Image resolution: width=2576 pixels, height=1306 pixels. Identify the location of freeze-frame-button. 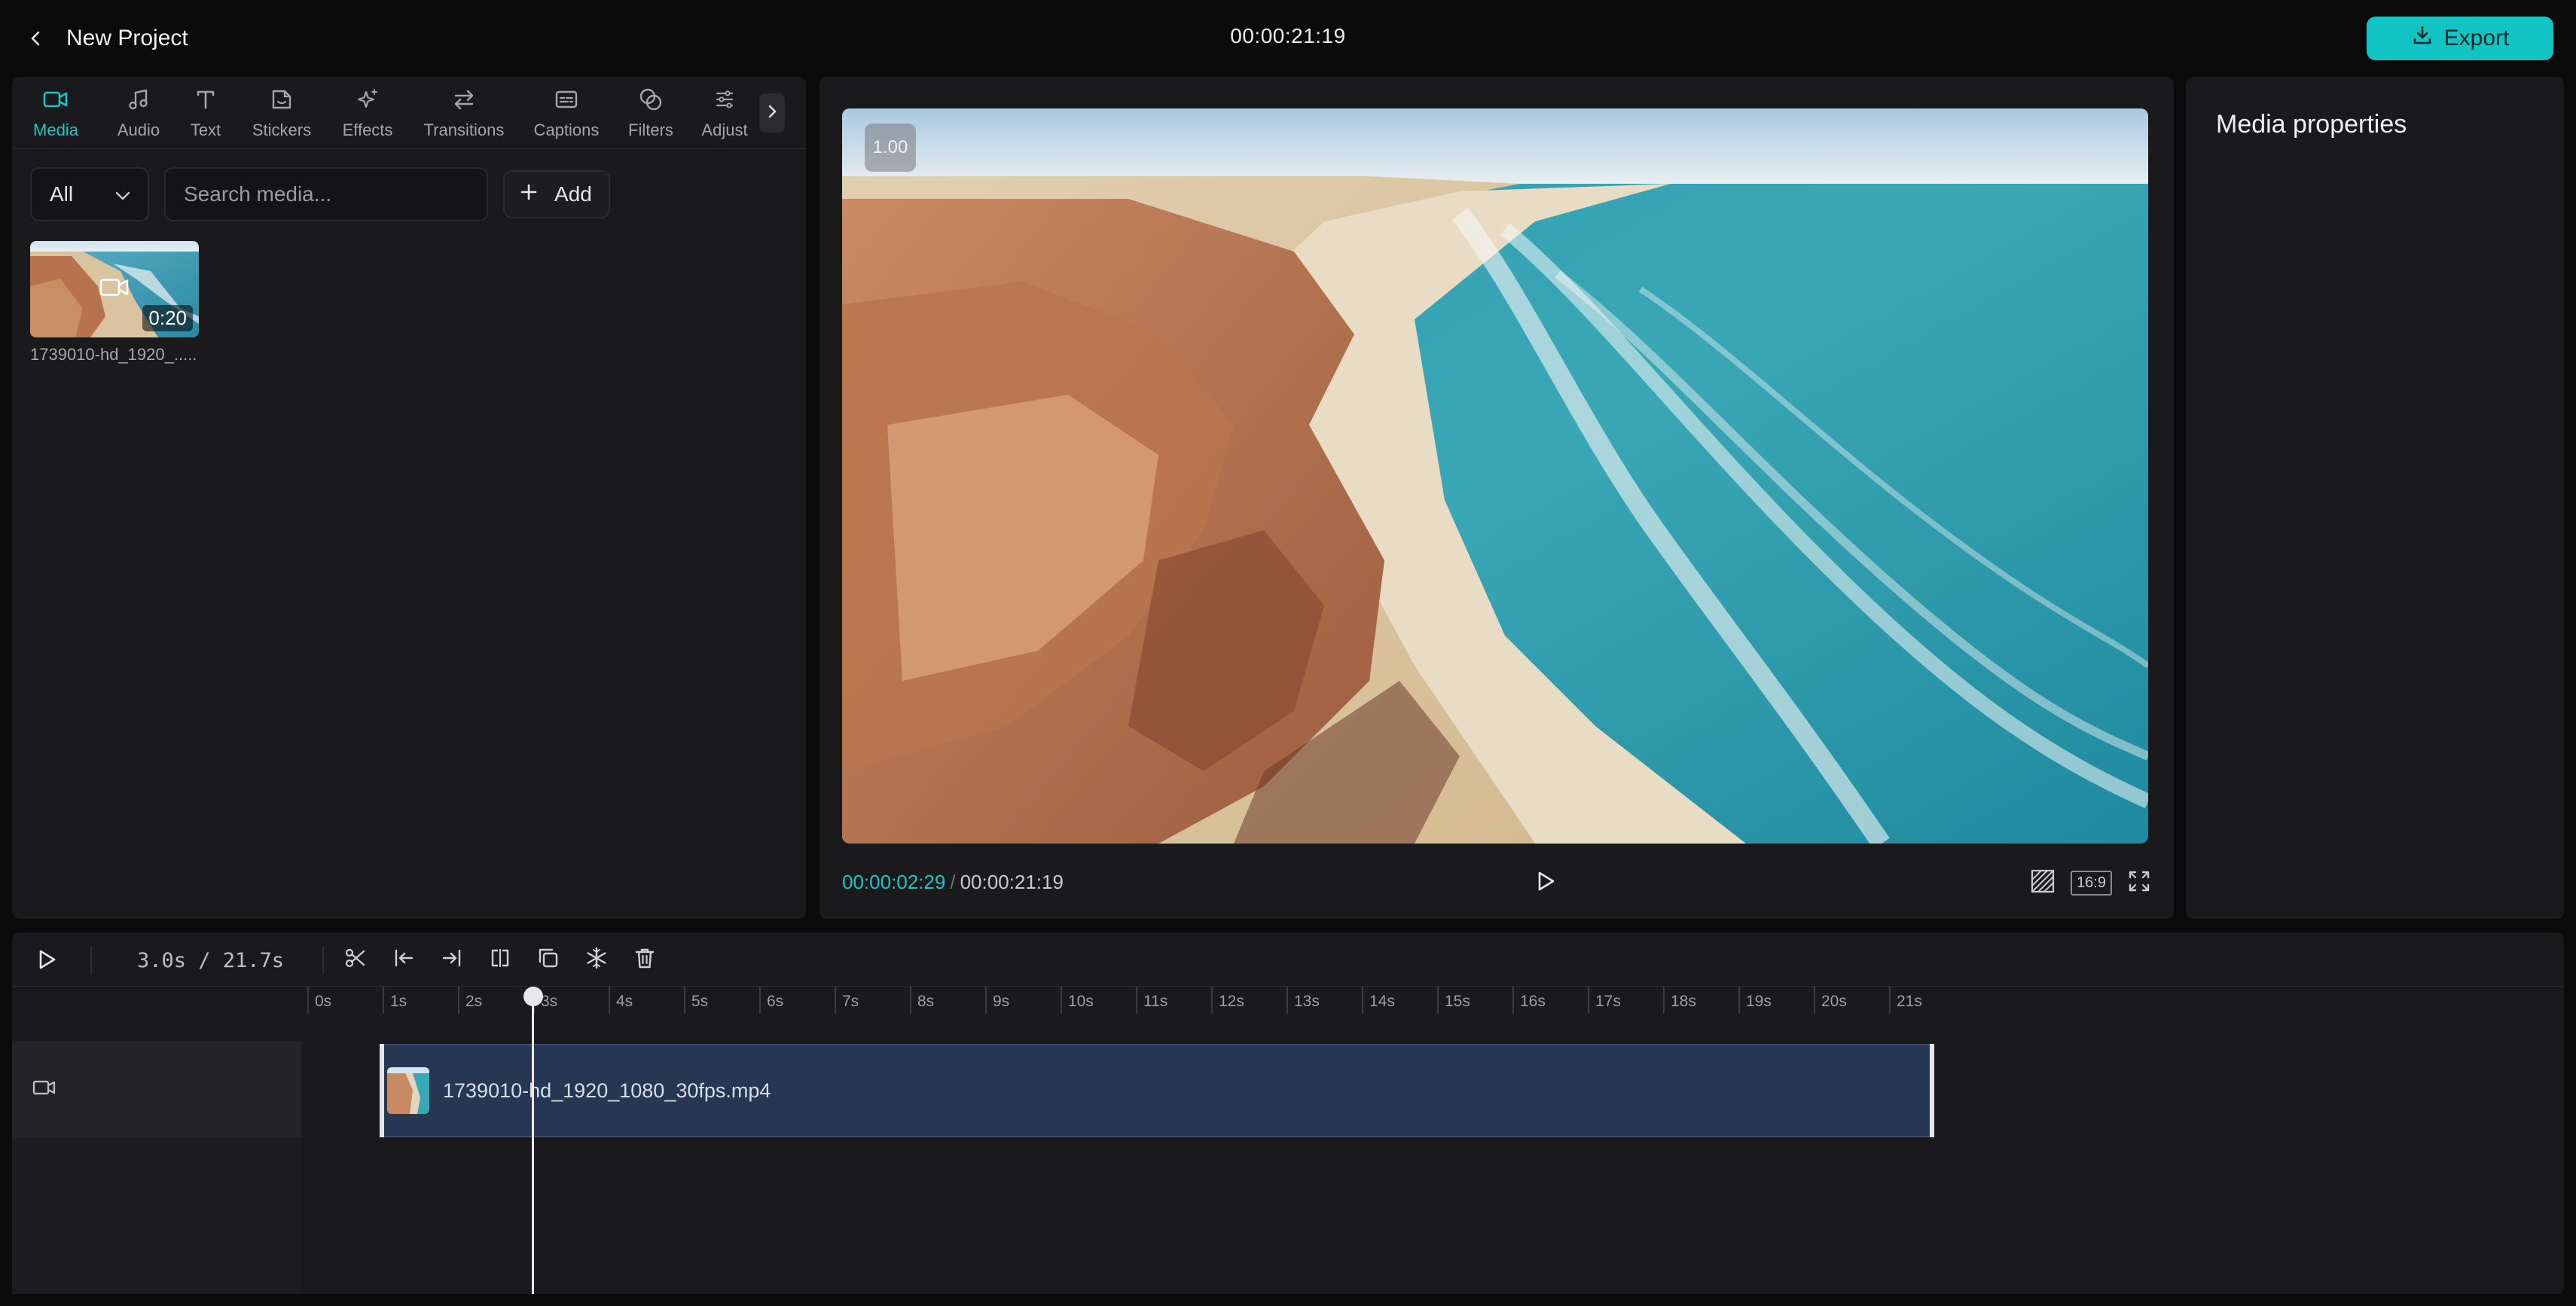
(597, 960).